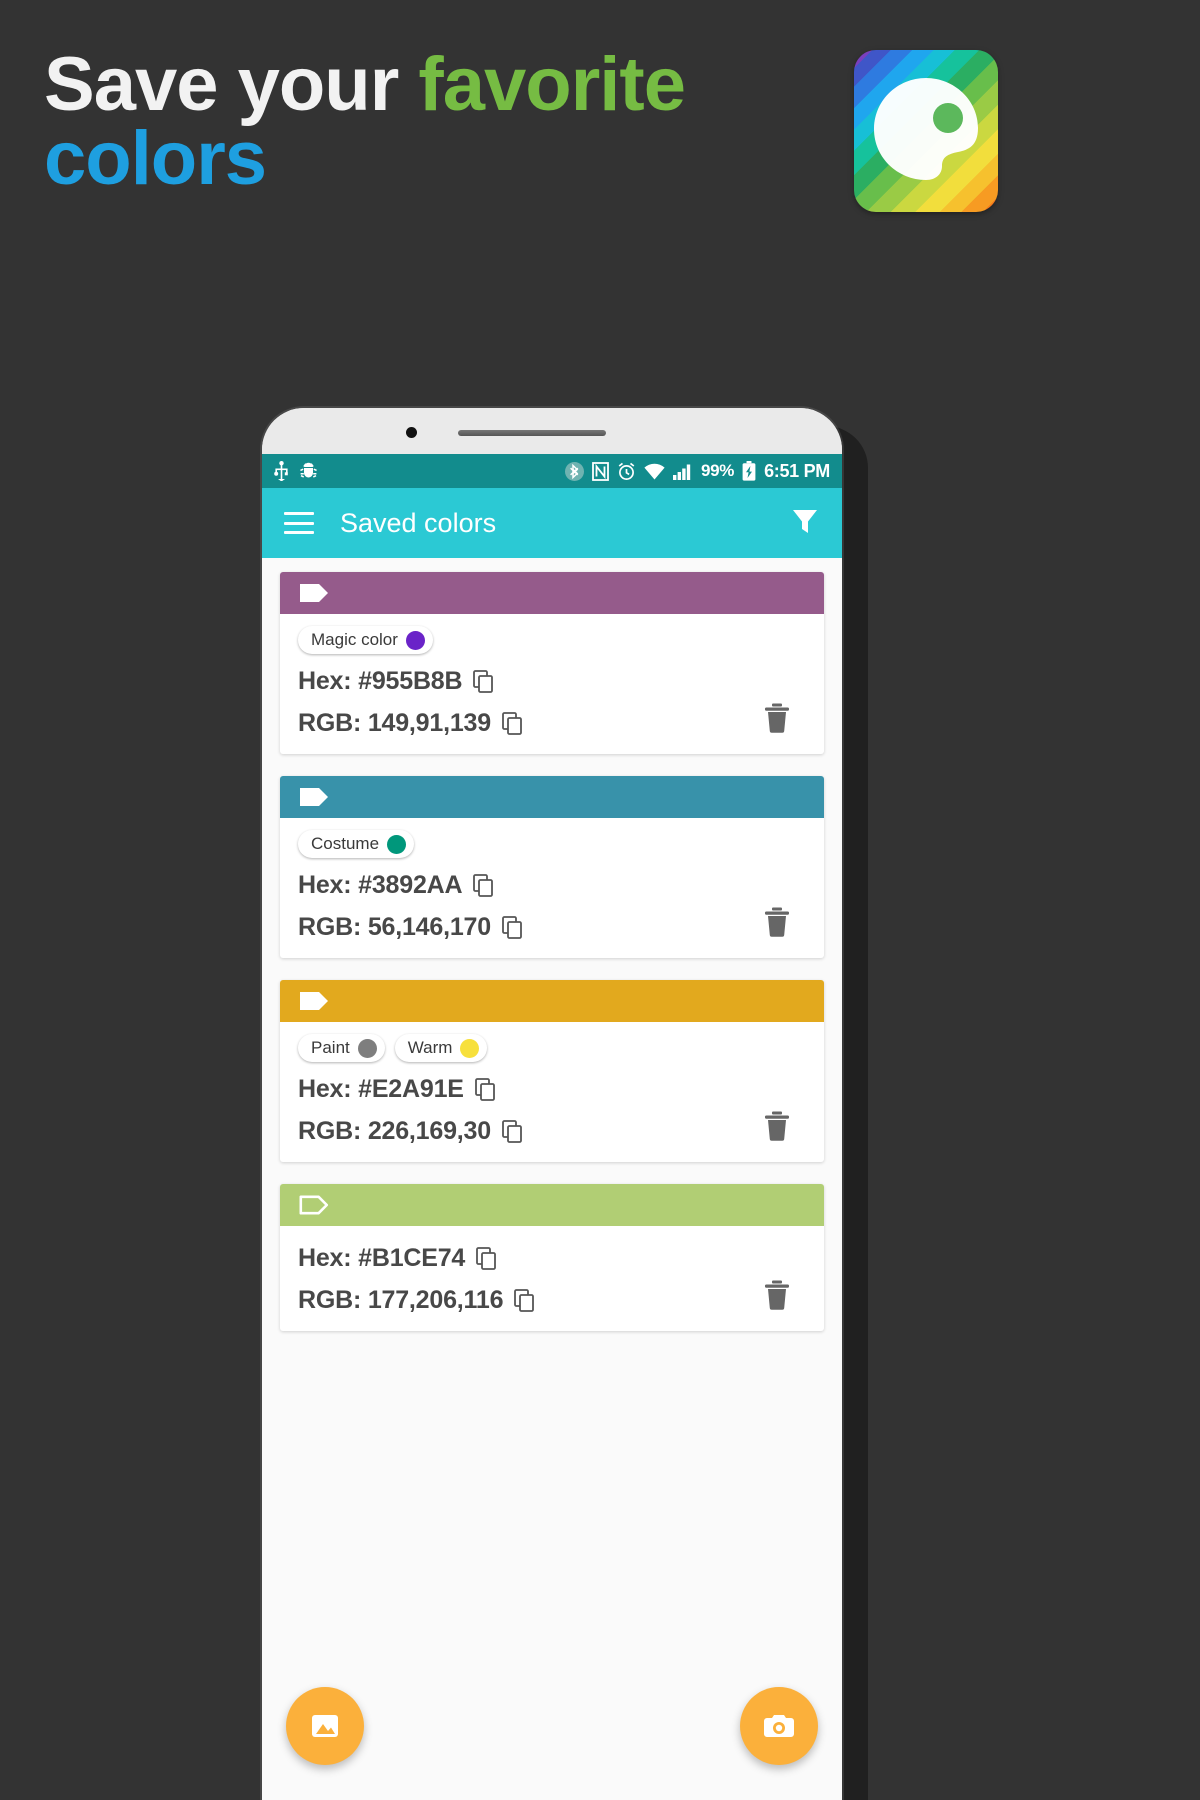 The height and width of the screenshot is (1800, 1200). I want to click on color-card: Costume Hex: #3892AA RGB: 56,146,170, so click(552, 867).